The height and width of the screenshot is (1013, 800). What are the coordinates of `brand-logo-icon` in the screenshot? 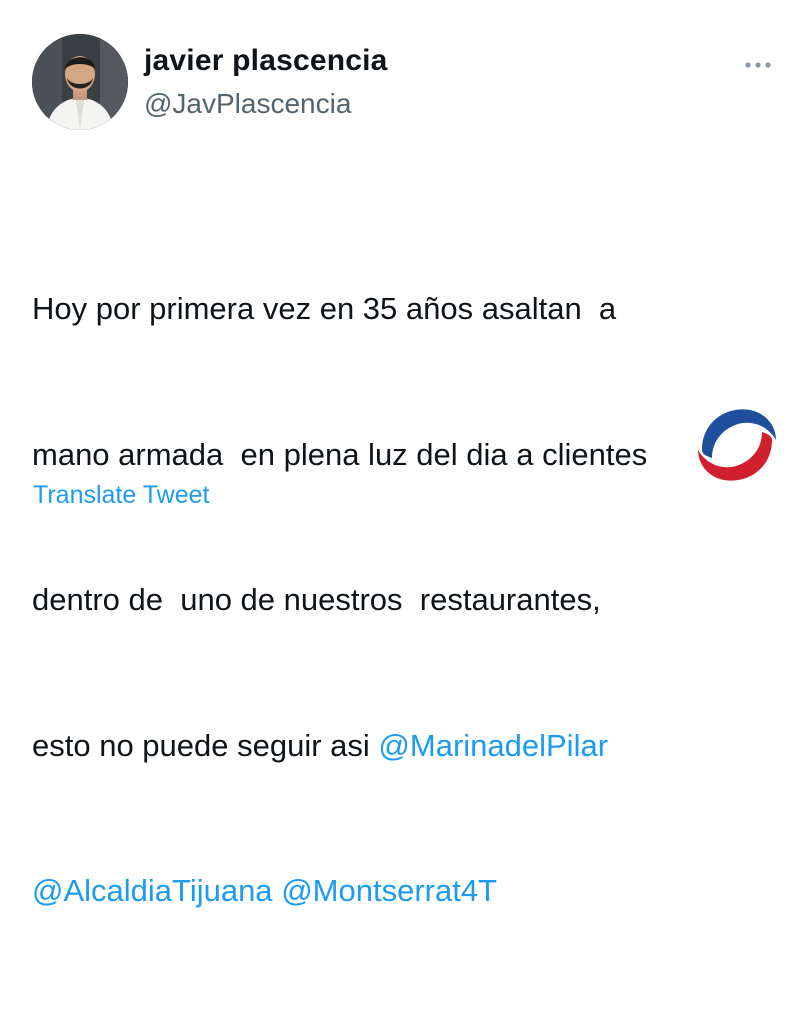 It's located at (737, 445).